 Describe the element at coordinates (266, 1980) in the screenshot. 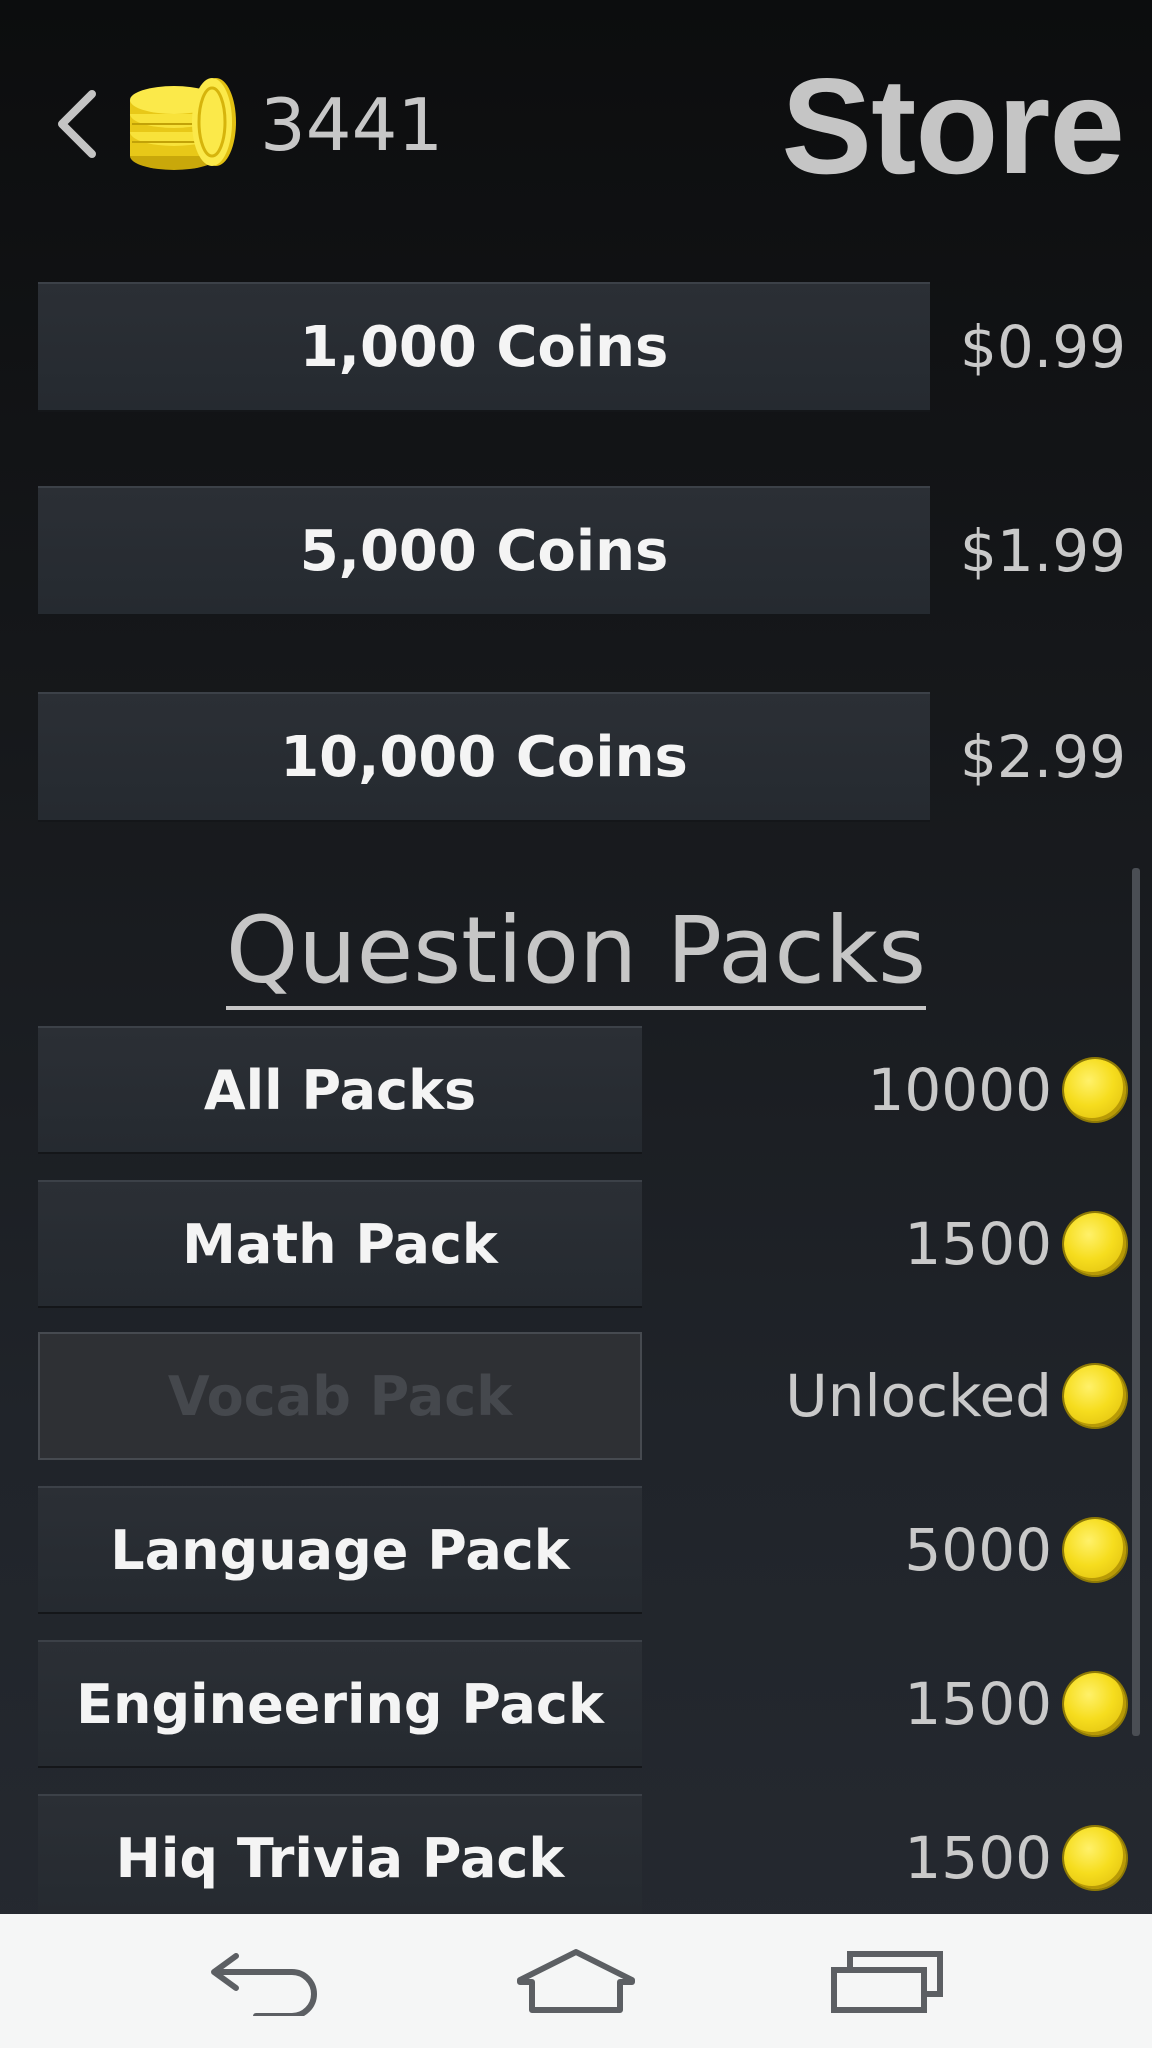

I see `back-arrow-icon` at that location.